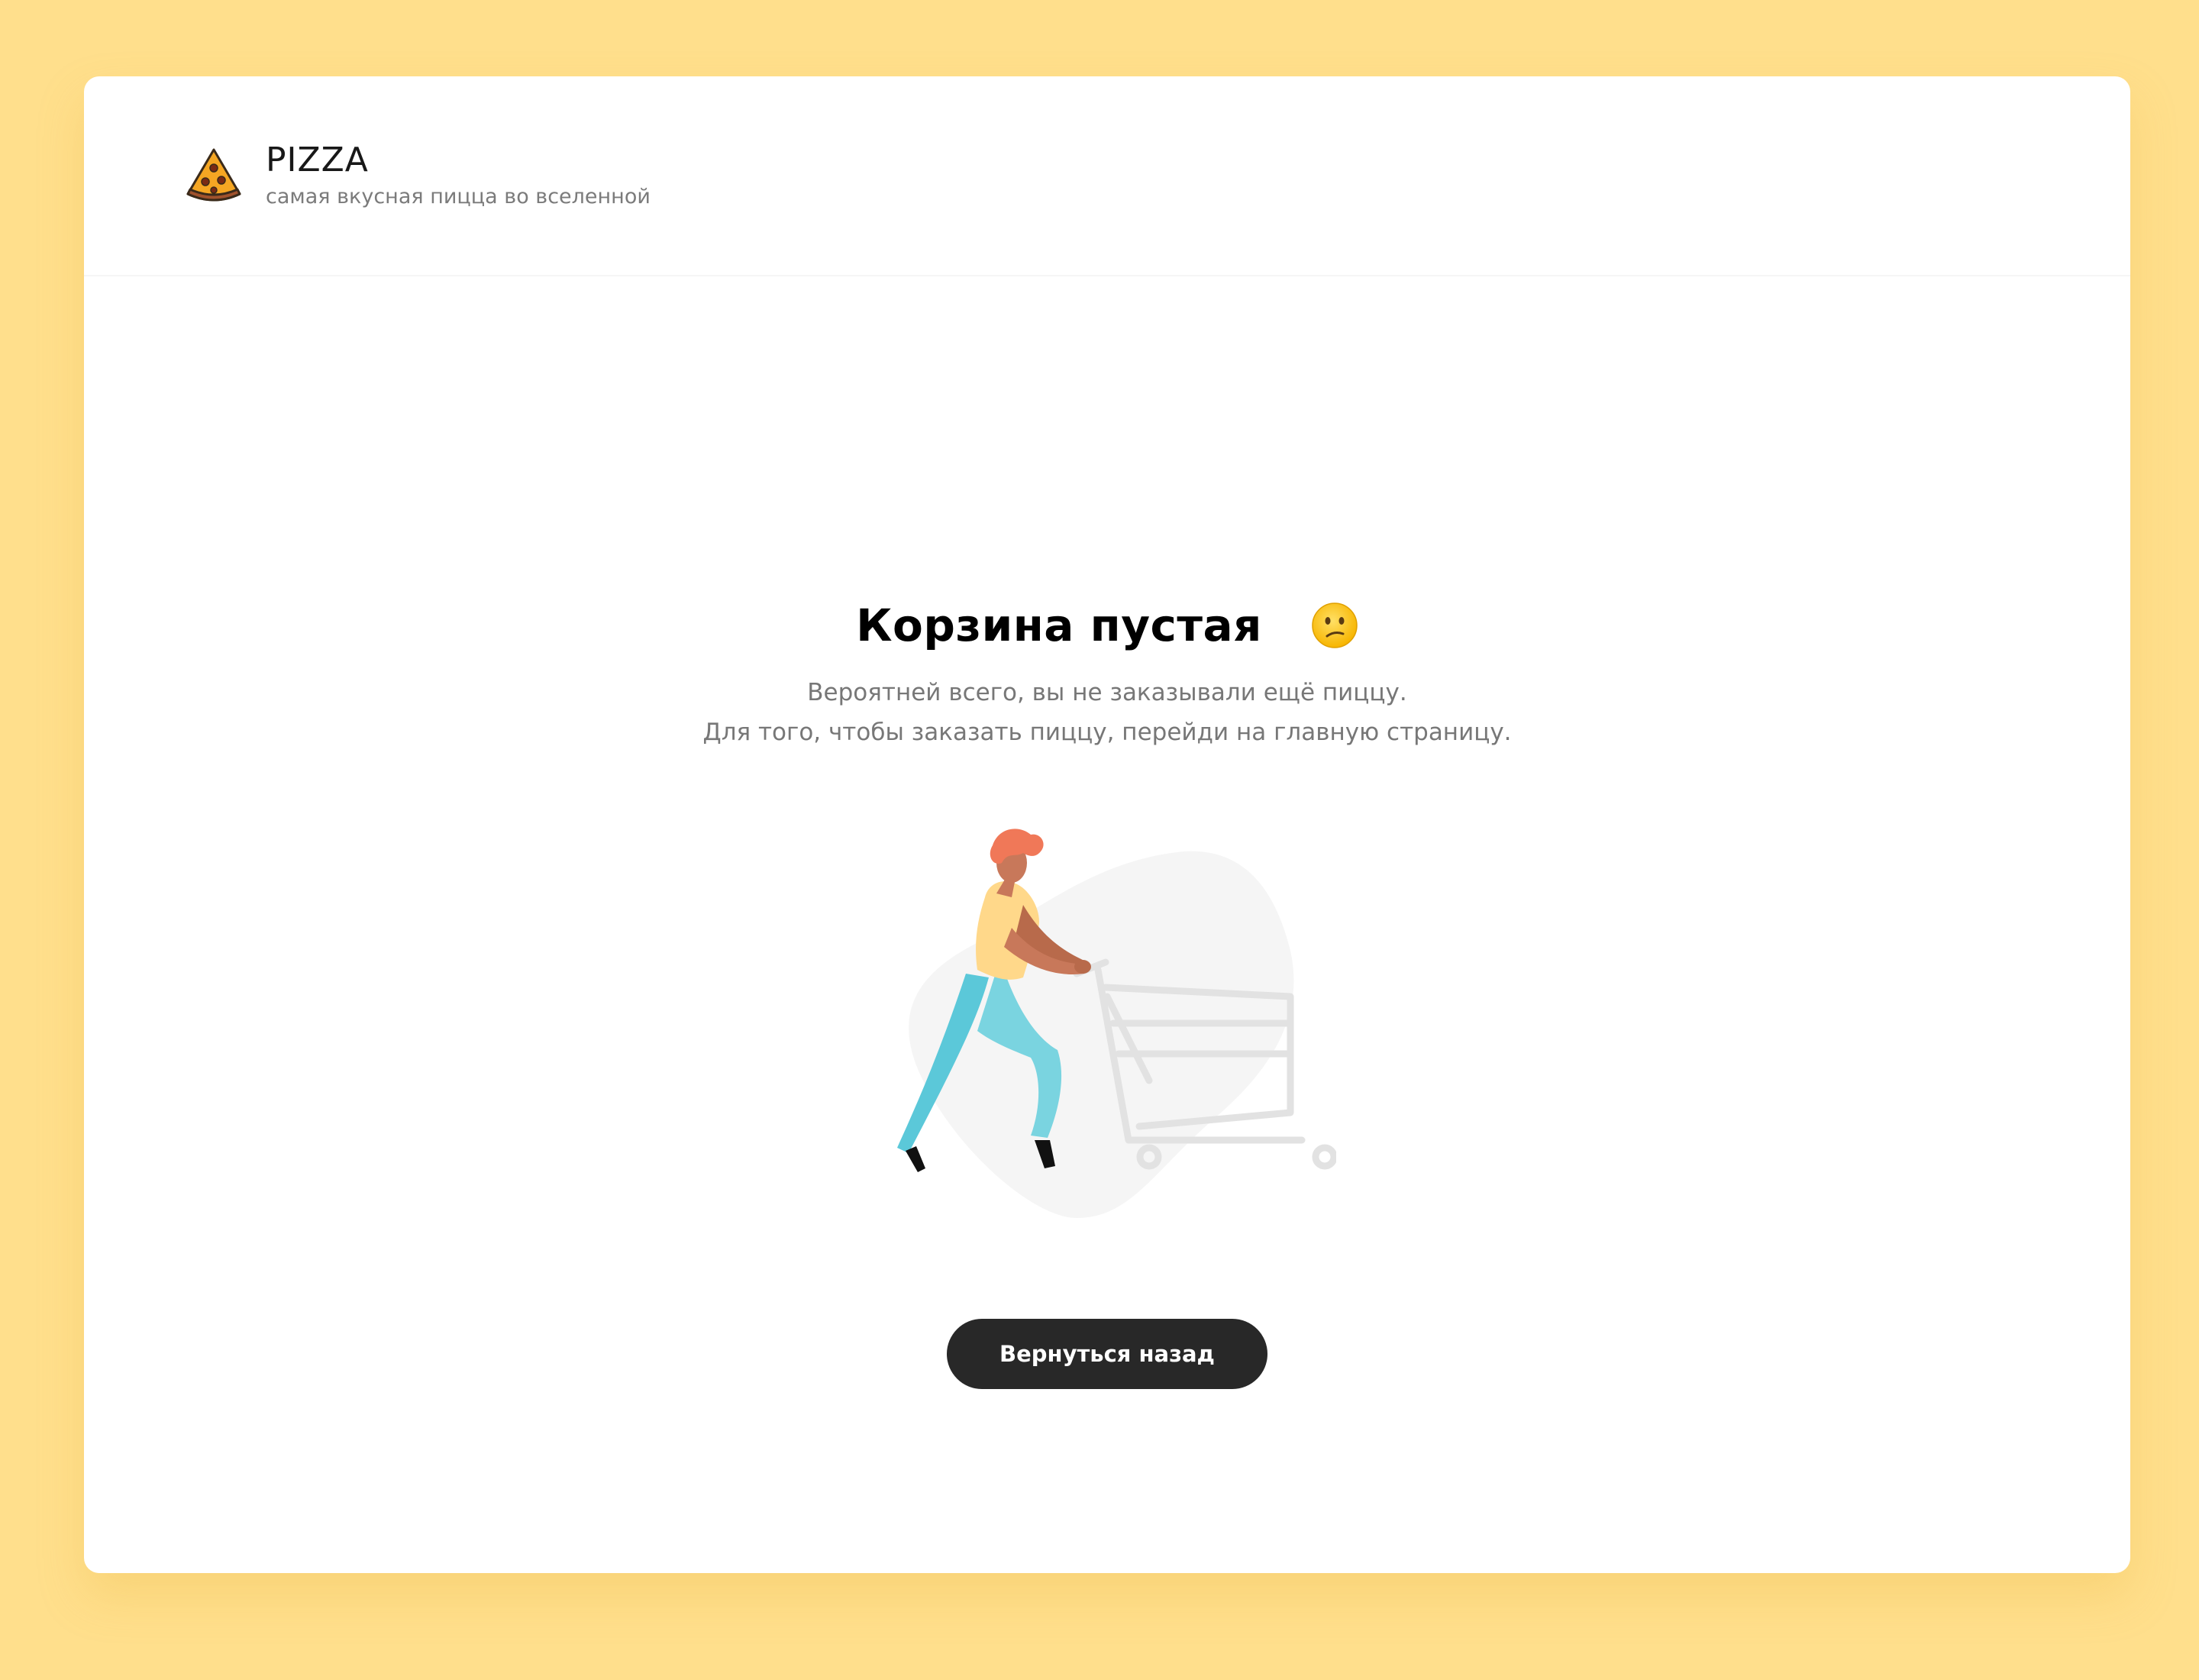  I want to click on confused-face-icon, so click(1335, 625).